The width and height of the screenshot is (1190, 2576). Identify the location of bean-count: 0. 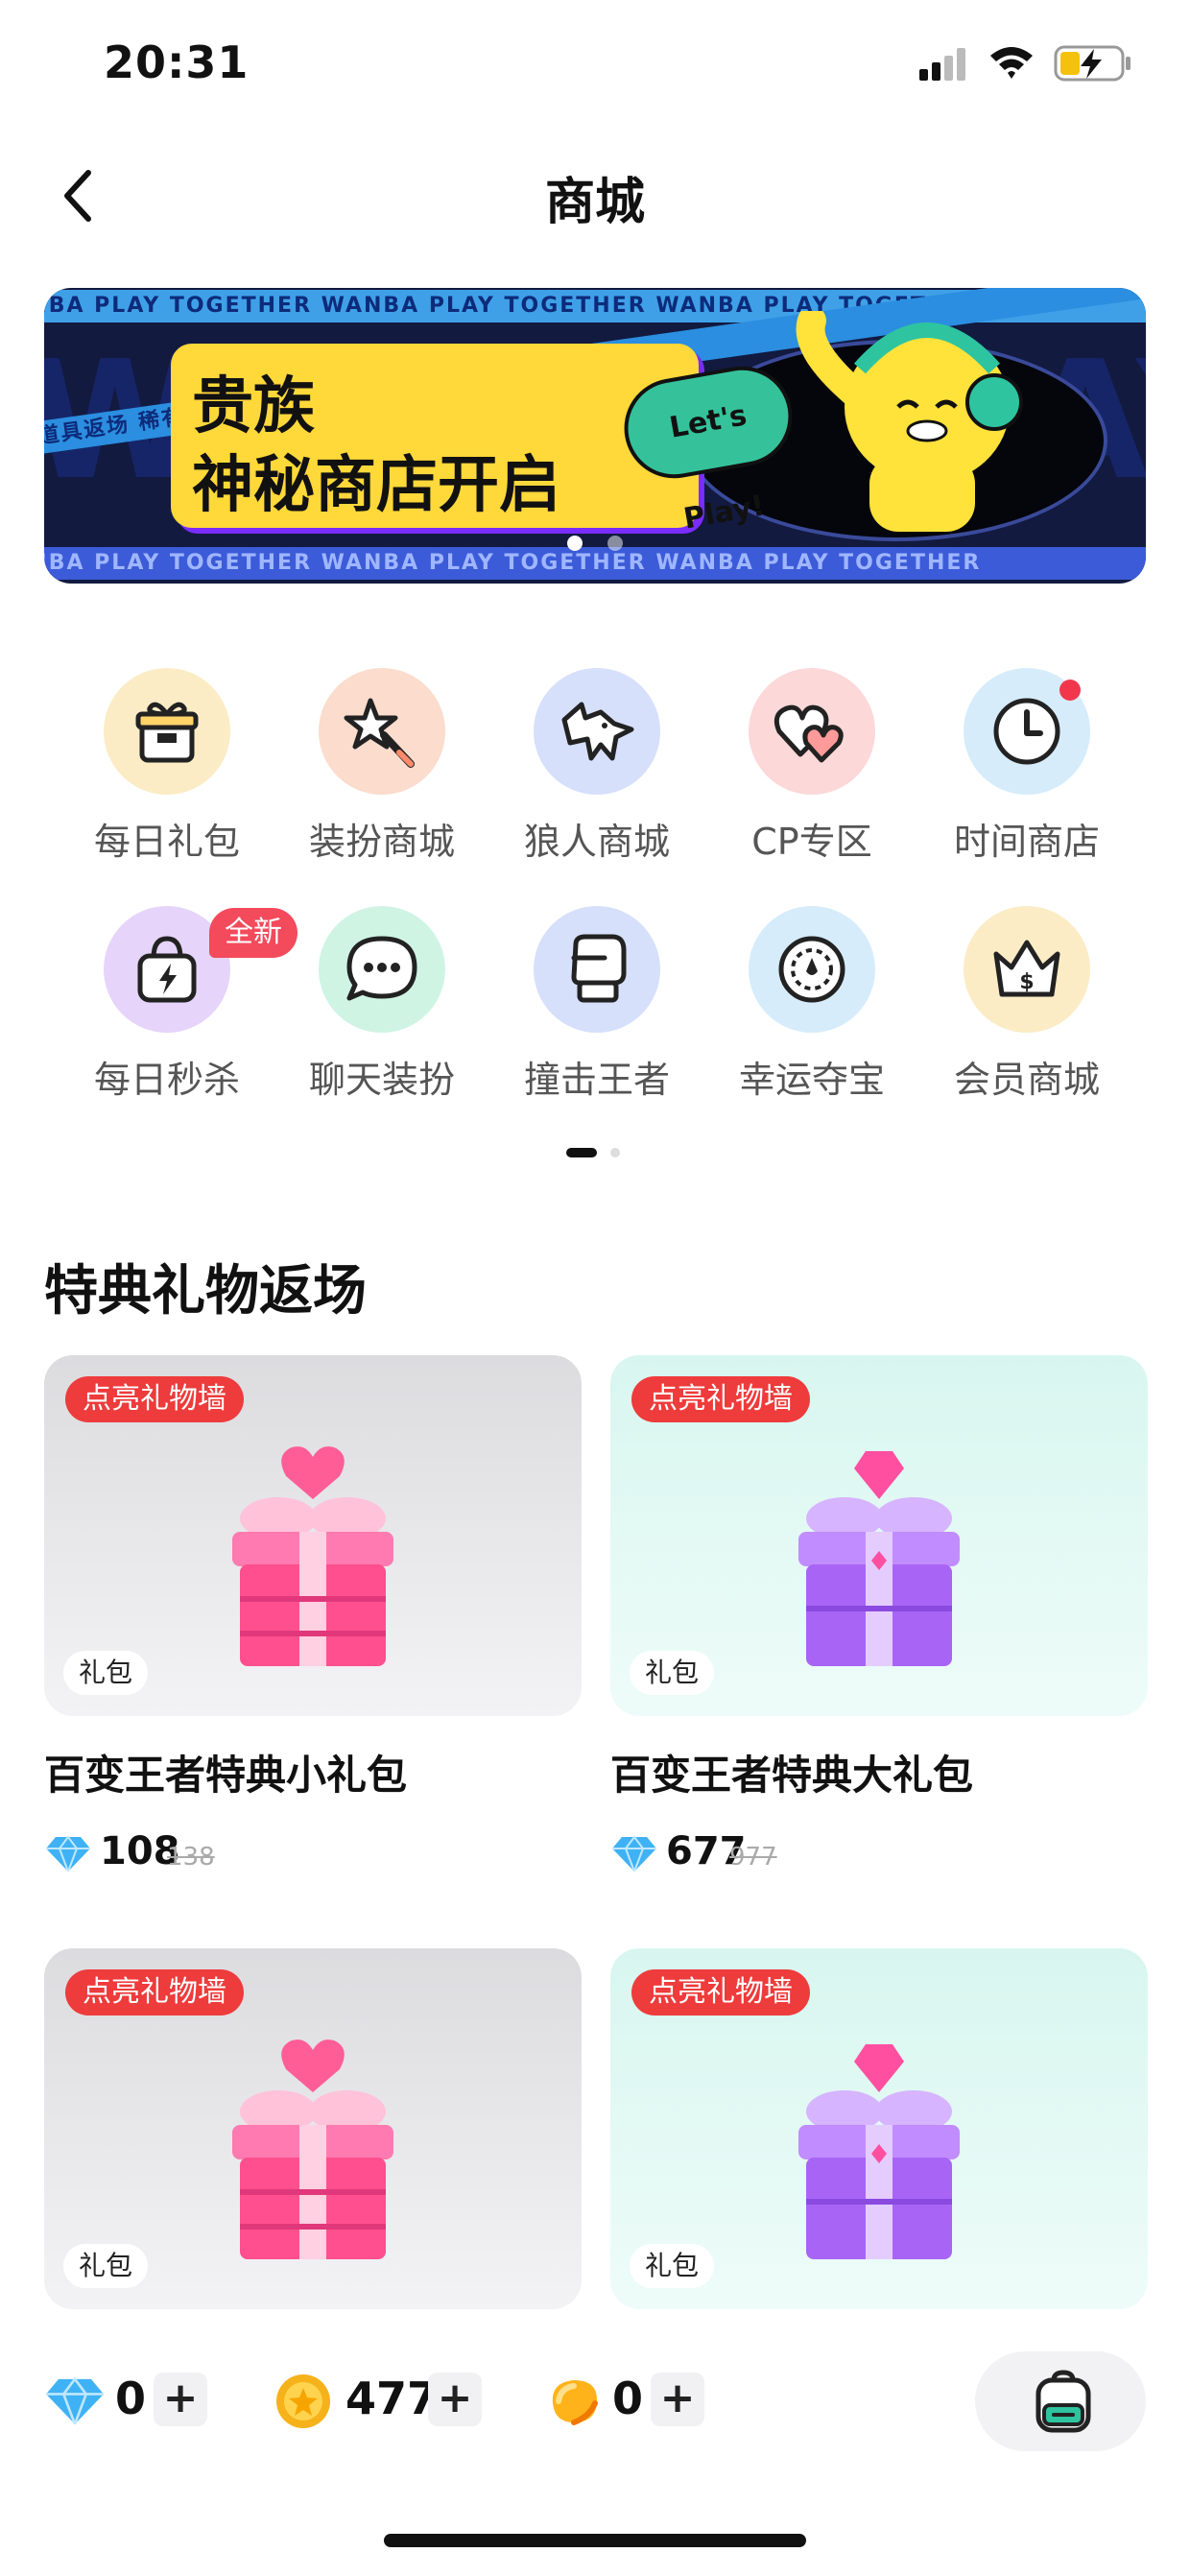
(628, 2398).